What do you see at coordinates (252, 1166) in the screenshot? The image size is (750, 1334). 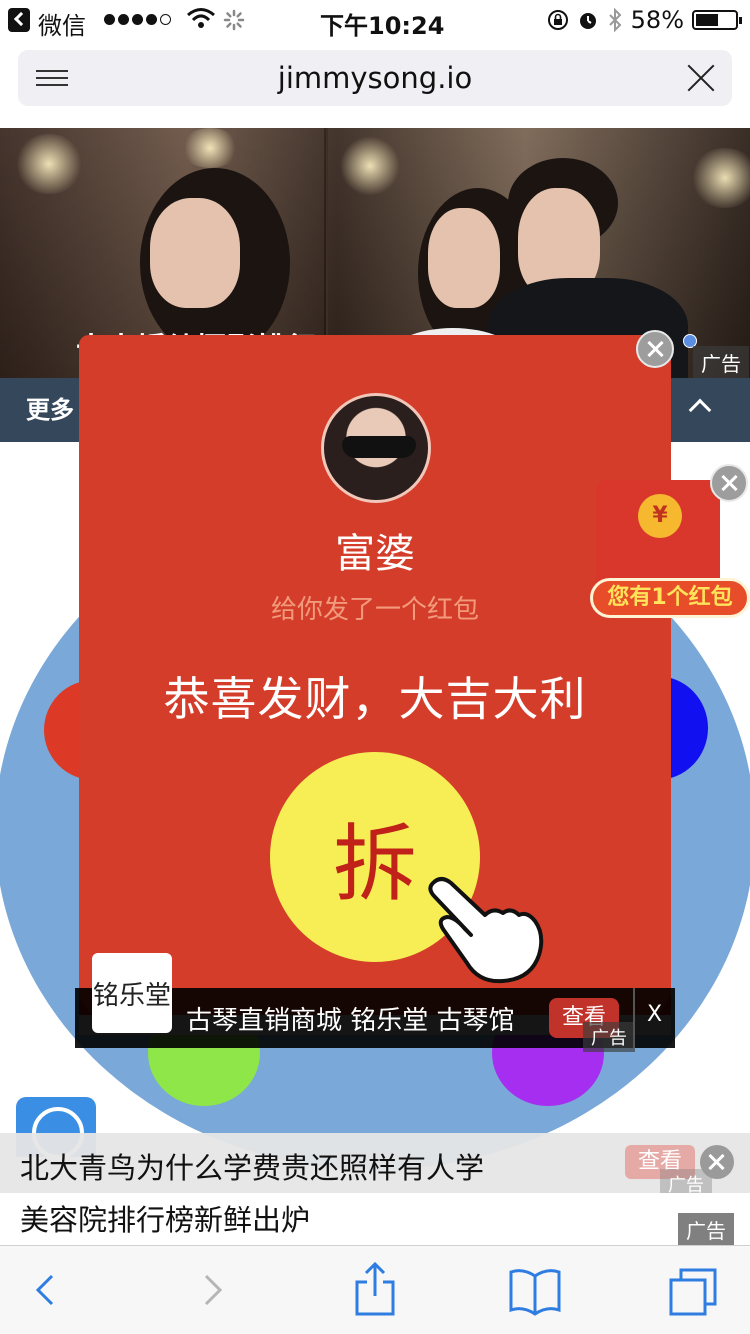 I see `ad-row-course-text: 北大青鸟为什么学费贵还照样有人学` at bounding box center [252, 1166].